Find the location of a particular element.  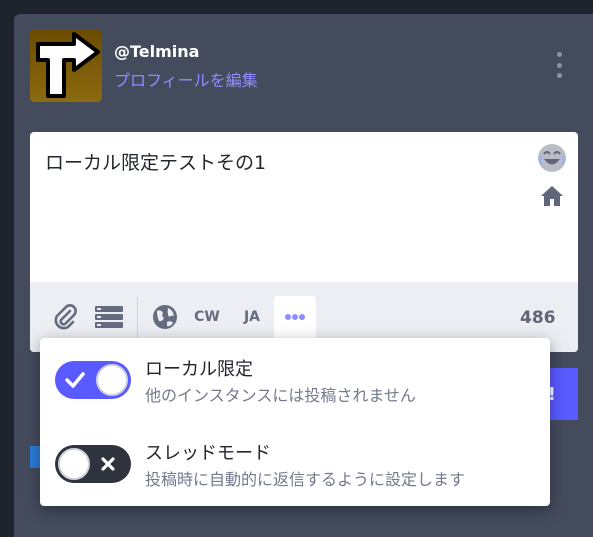

ellipsis-icon is located at coordinates (295, 317).